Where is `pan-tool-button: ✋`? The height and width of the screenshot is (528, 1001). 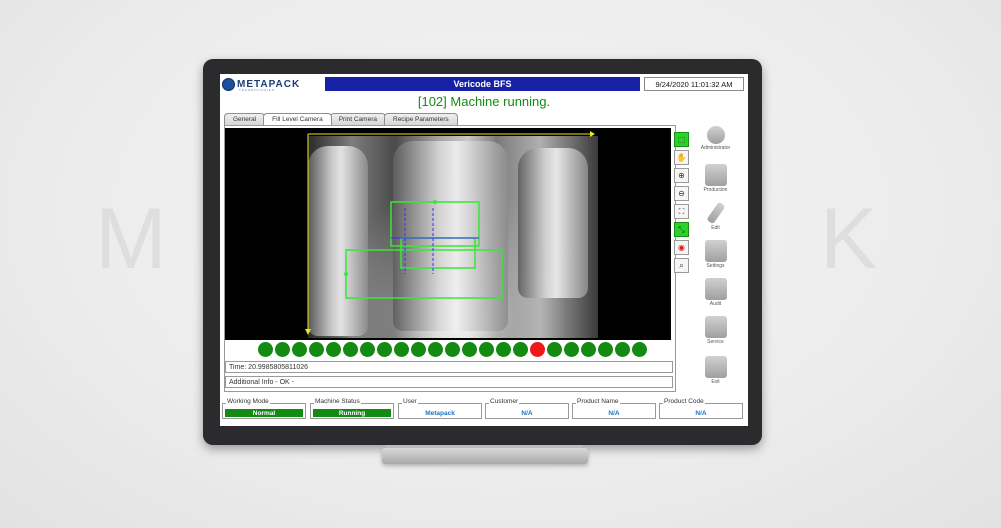 pan-tool-button: ✋ is located at coordinates (681, 157).